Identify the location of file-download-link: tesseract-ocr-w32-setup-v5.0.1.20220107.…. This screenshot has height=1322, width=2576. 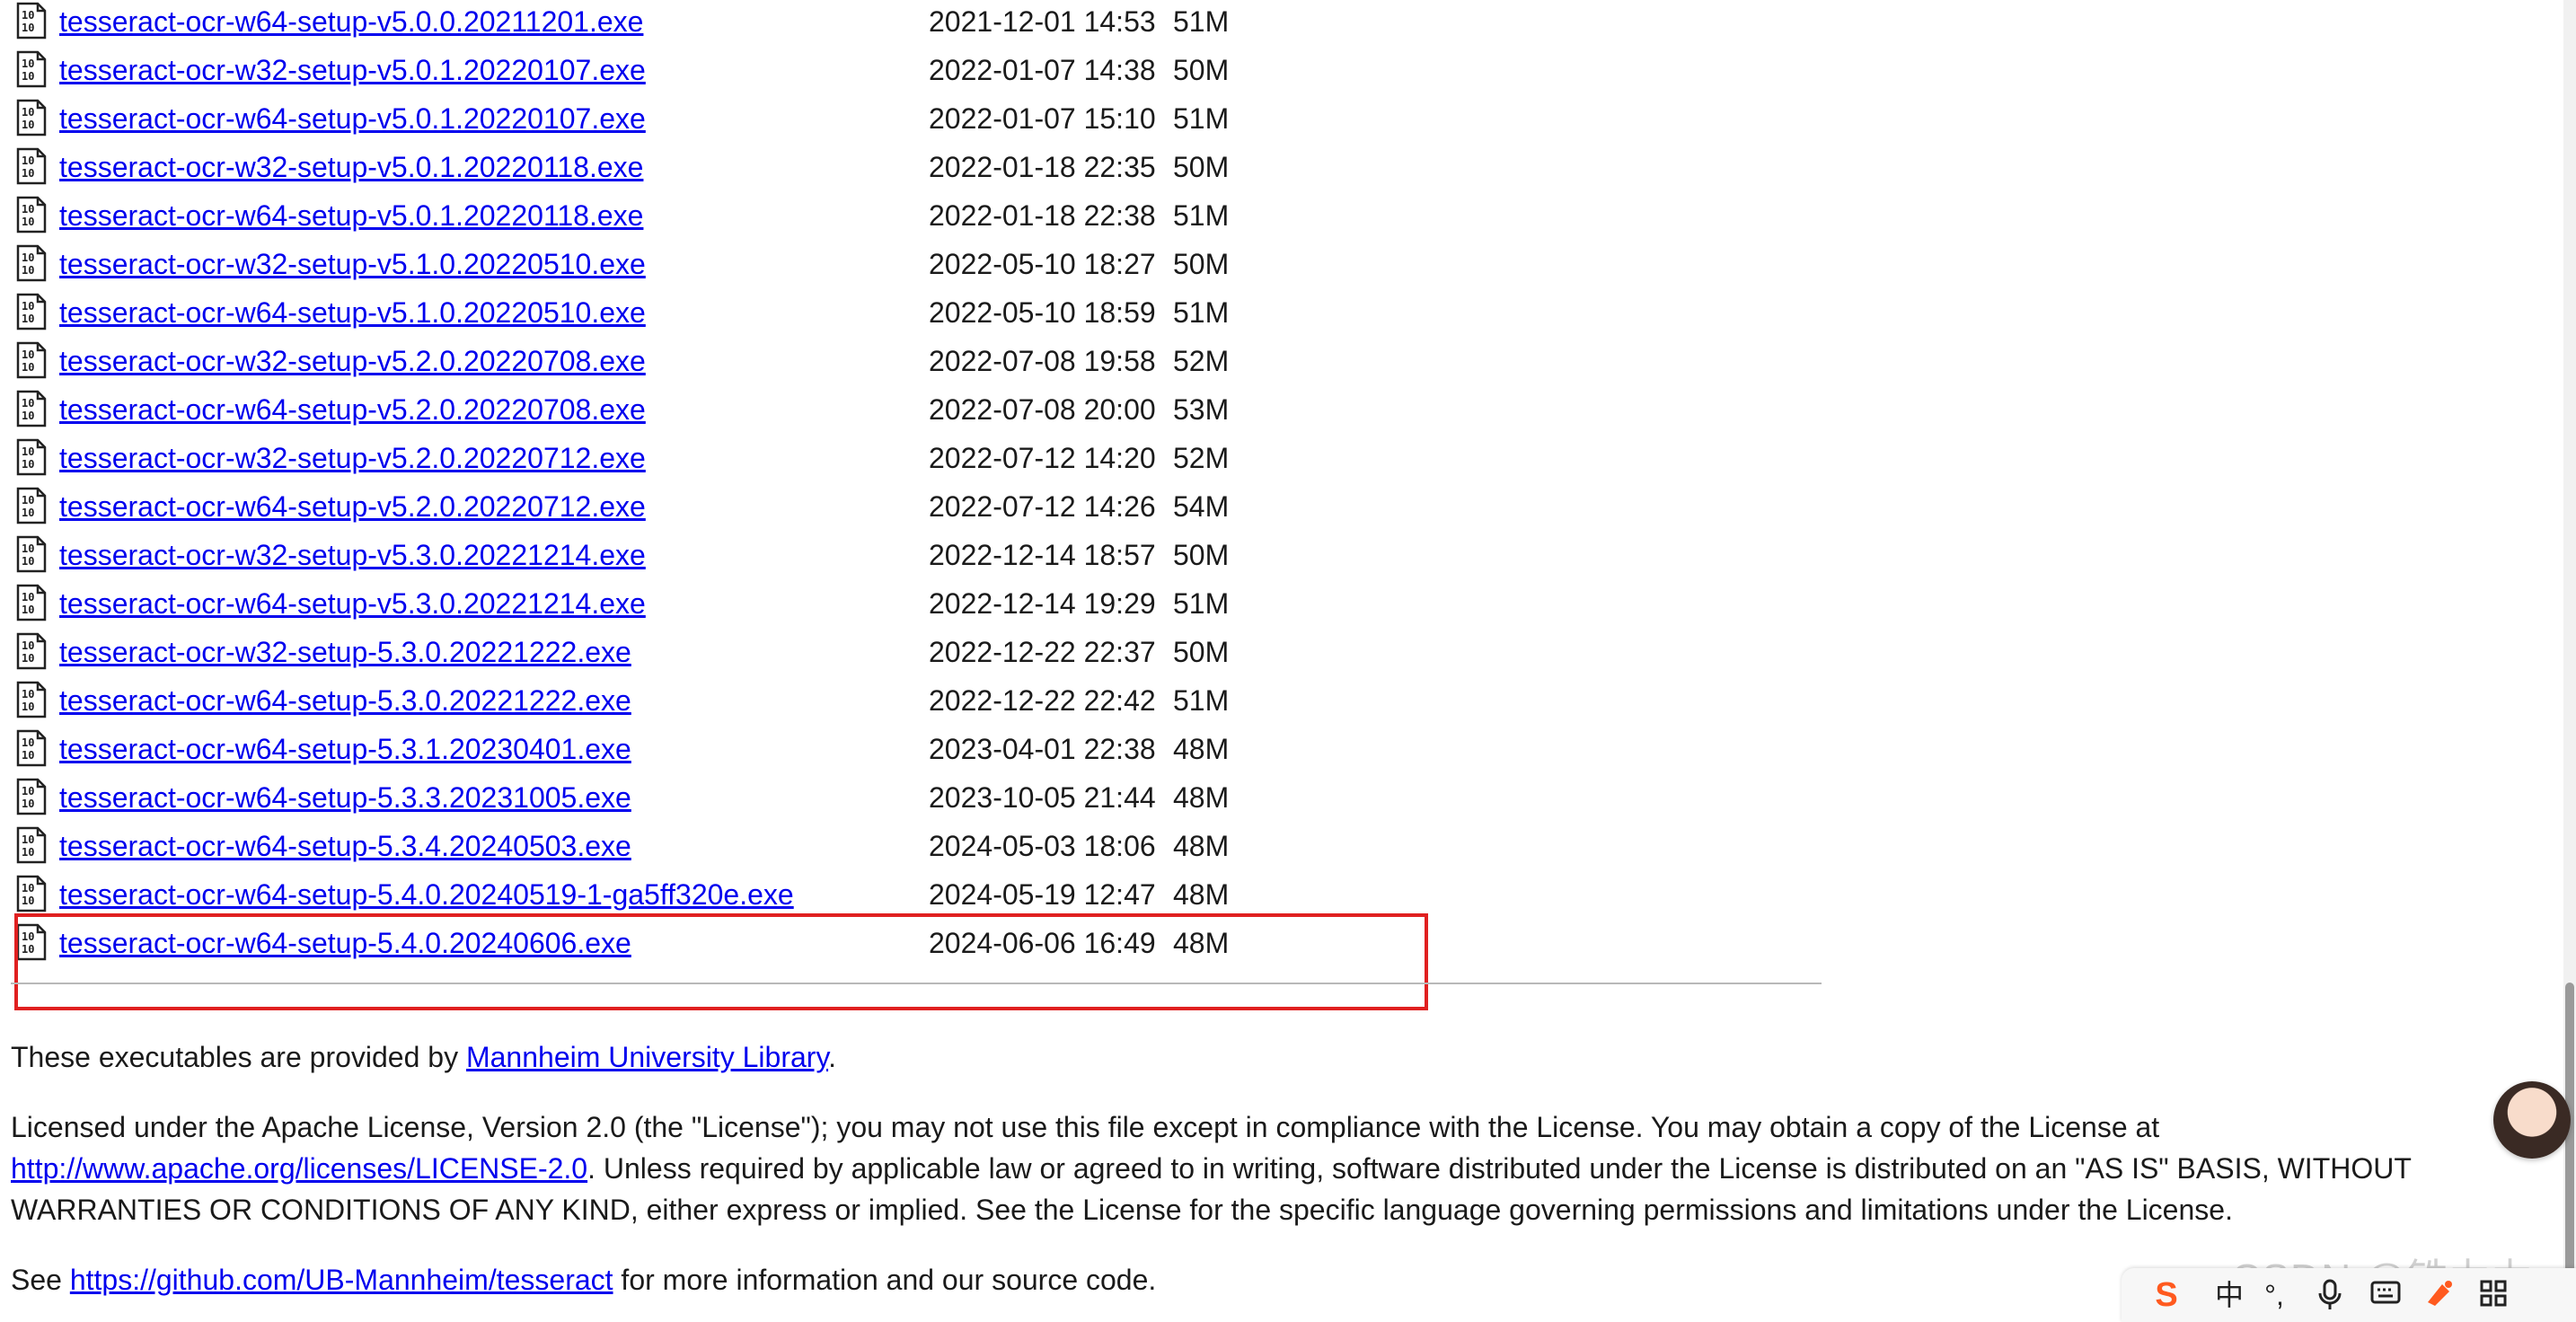
(352, 70).